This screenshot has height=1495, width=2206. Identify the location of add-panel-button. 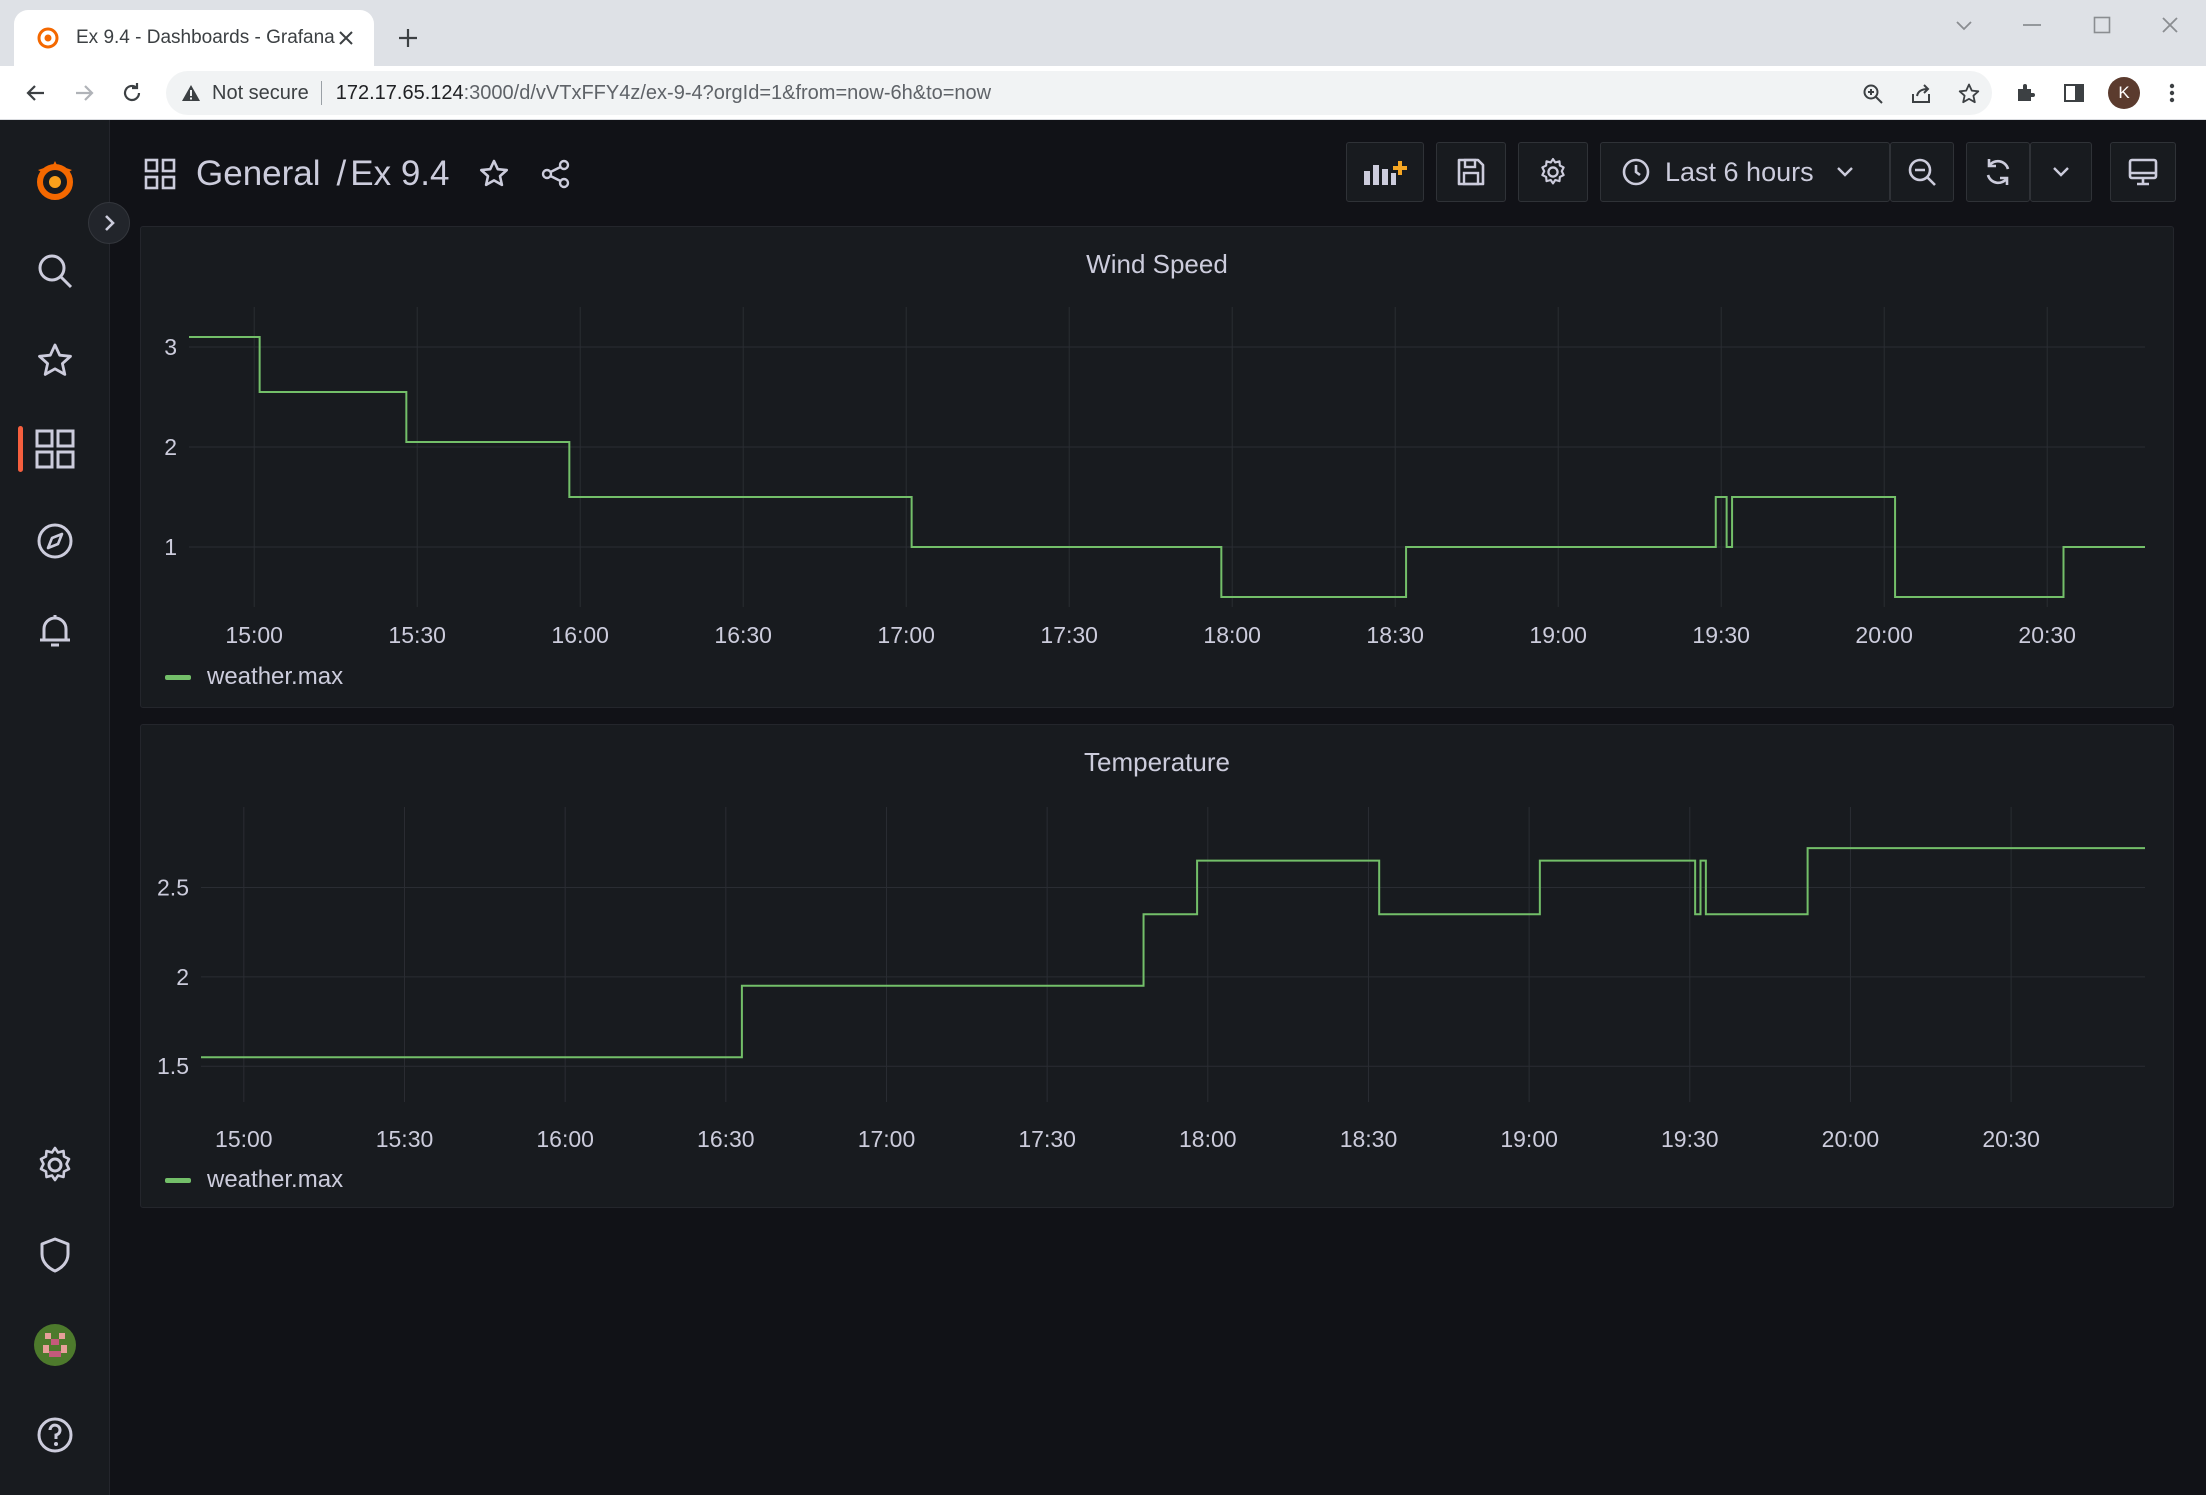
(1385, 172).